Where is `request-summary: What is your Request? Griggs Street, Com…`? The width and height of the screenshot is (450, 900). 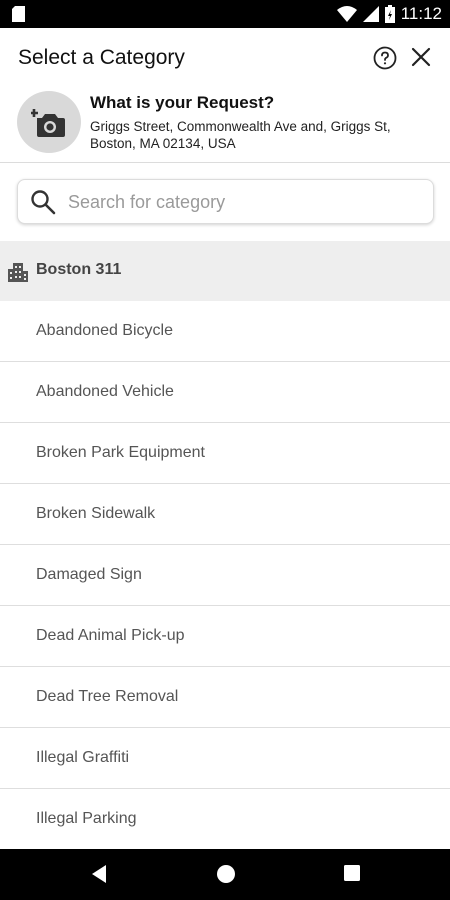
request-summary: What is your Request? Griggs Street, Com… is located at coordinates (225, 126).